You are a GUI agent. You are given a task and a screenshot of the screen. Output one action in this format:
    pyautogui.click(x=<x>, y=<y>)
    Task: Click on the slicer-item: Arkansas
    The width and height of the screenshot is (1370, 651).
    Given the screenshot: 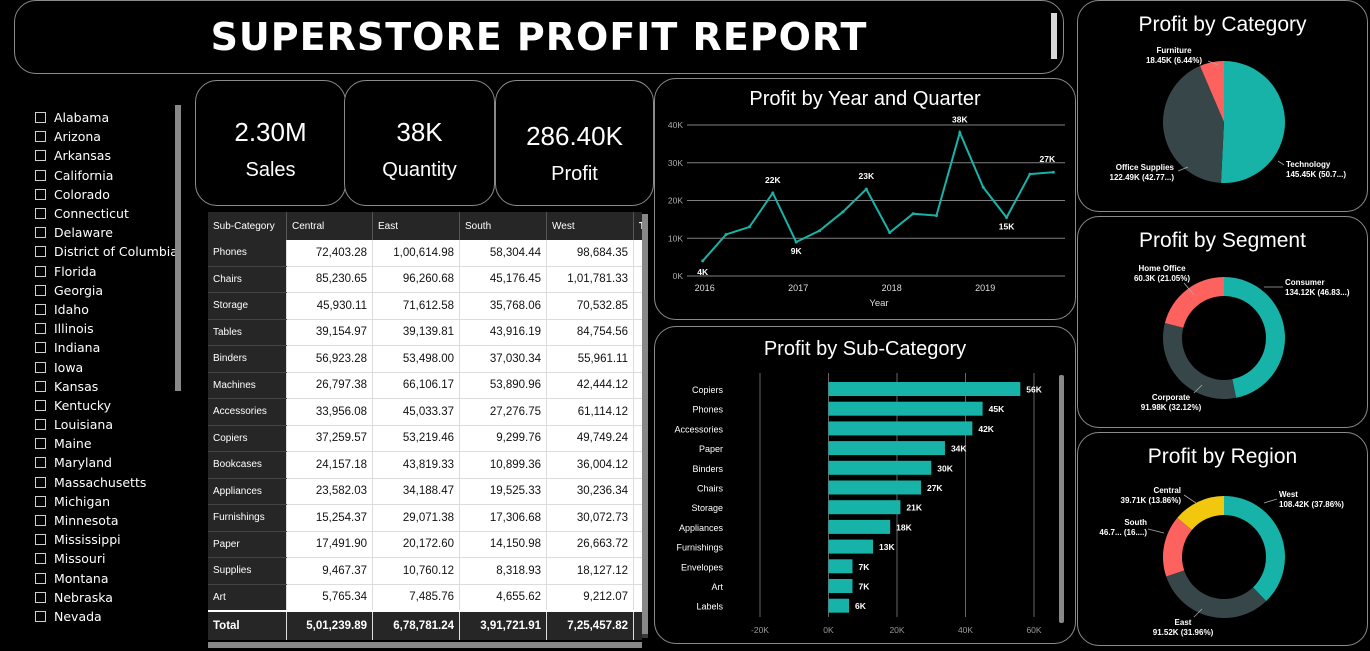 What is the action you would take?
    pyautogui.click(x=106, y=155)
    